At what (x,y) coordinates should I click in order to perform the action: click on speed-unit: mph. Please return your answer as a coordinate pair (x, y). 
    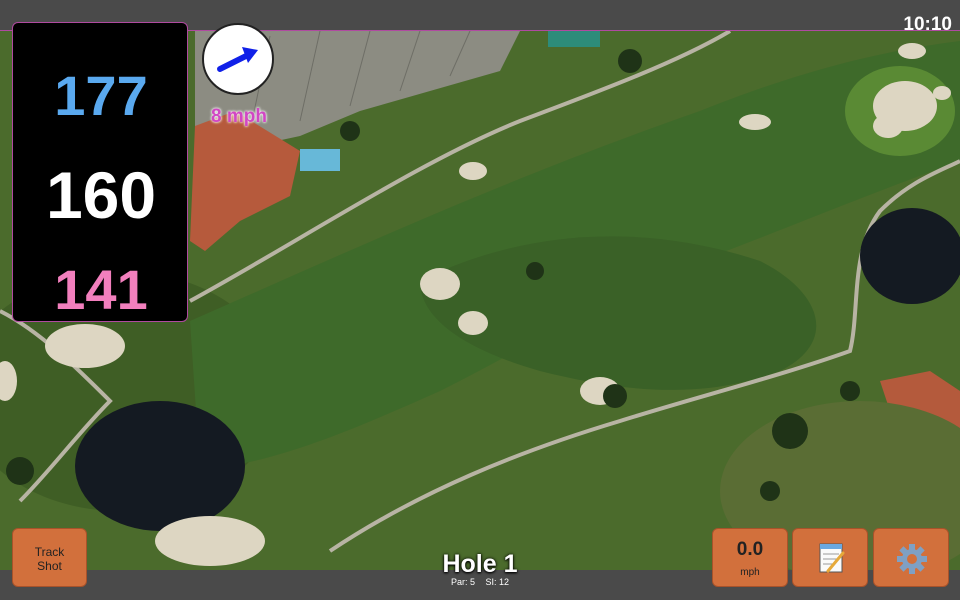
    Looking at the image, I should click on (750, 572).